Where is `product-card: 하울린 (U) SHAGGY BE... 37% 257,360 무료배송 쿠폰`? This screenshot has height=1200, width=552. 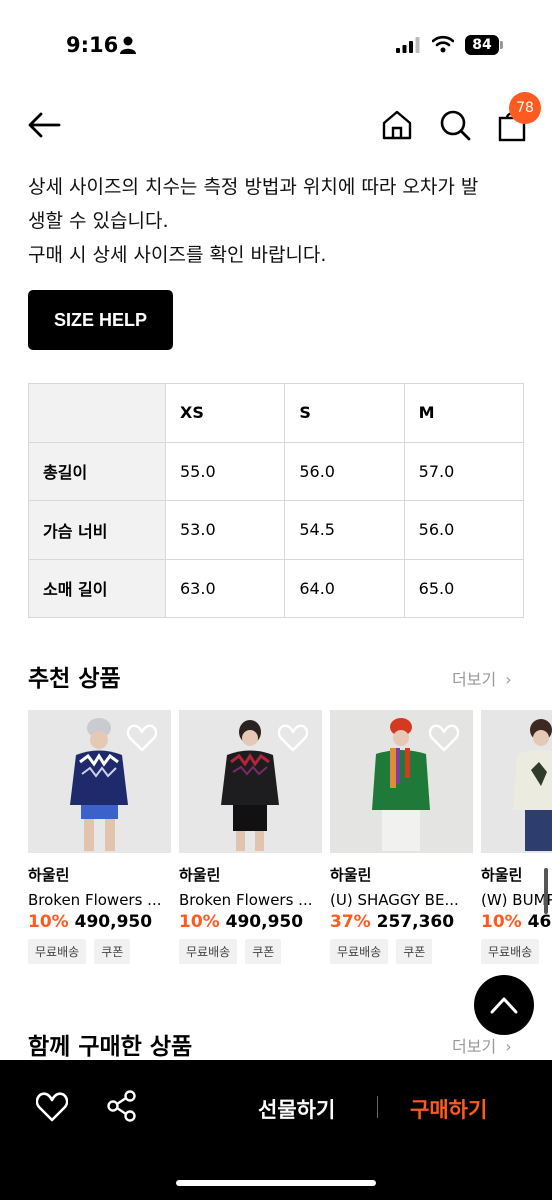 product-card: 하울린 (U) SHAGGY BE... 37% 257,360 무료배송 쿠폰 is located at coordinates (401, 837).